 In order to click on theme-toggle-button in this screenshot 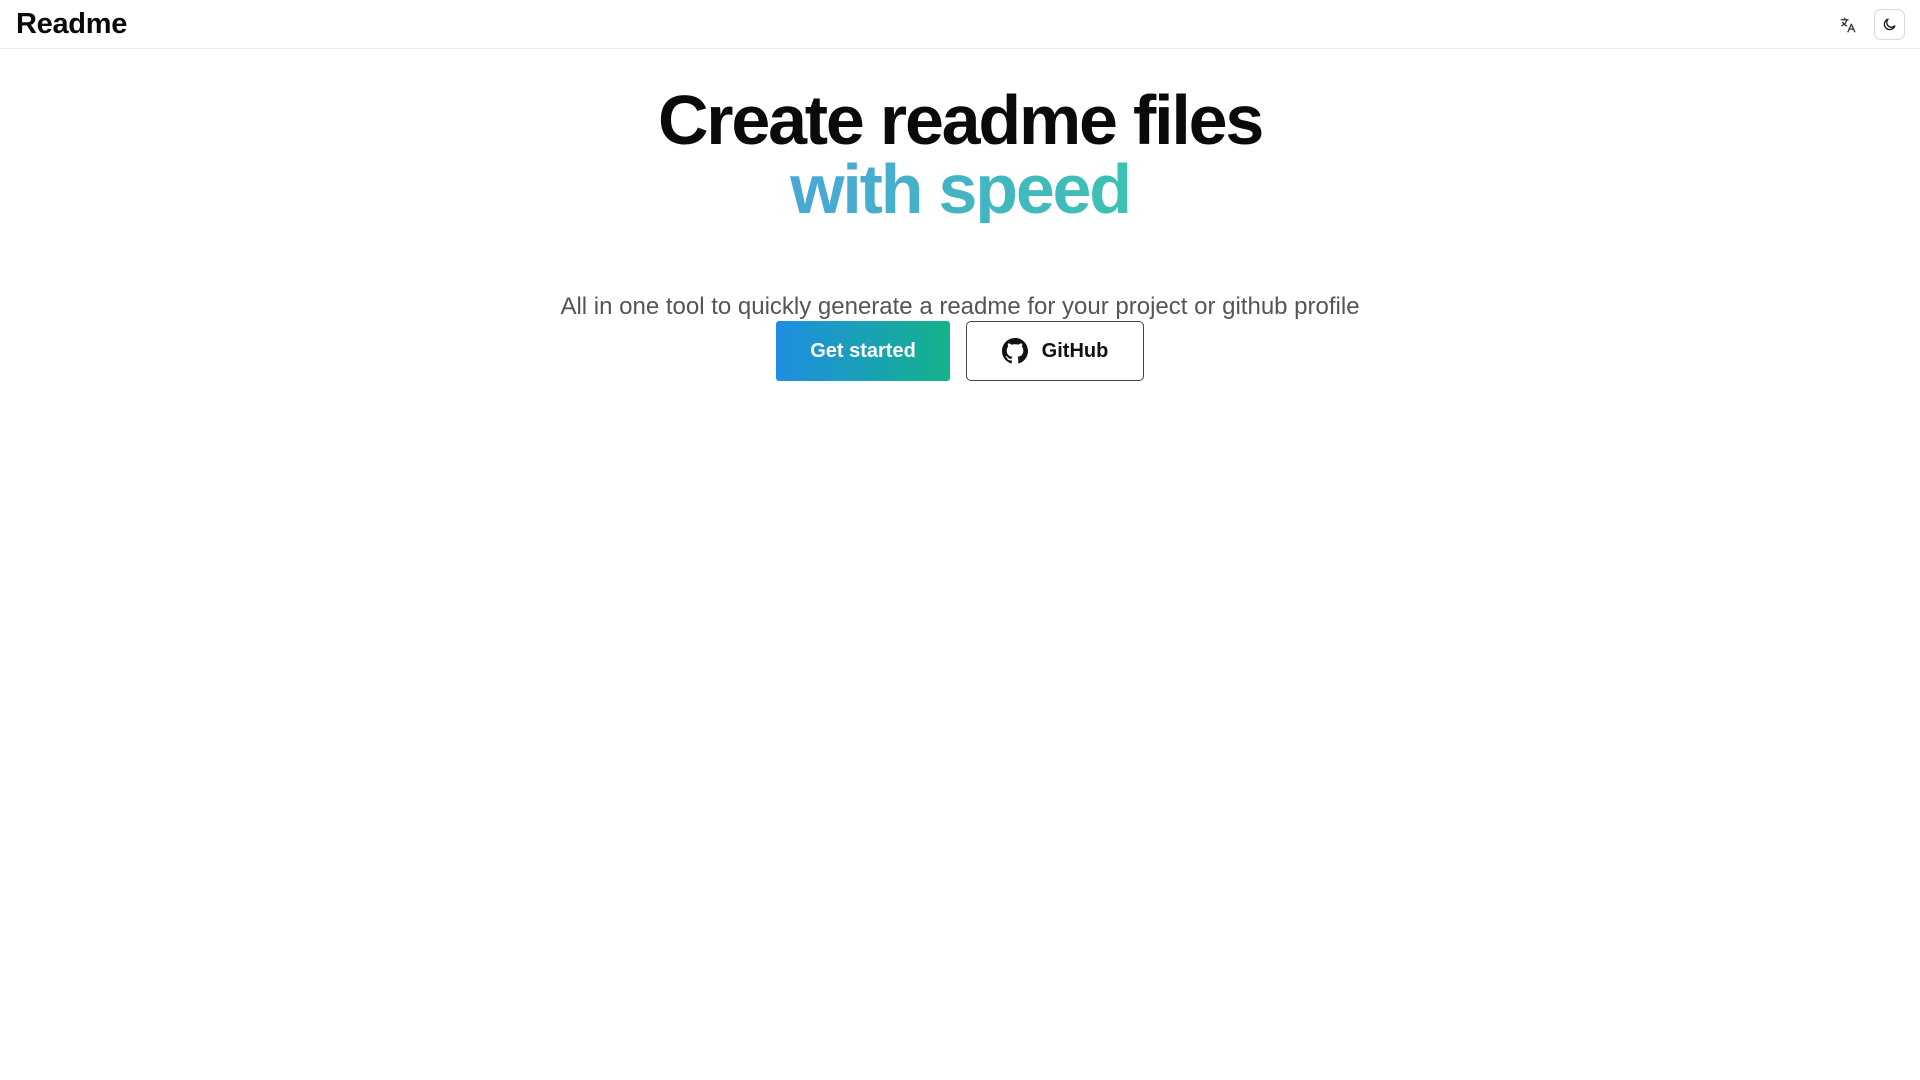, I will do `click(1889, 24)`.